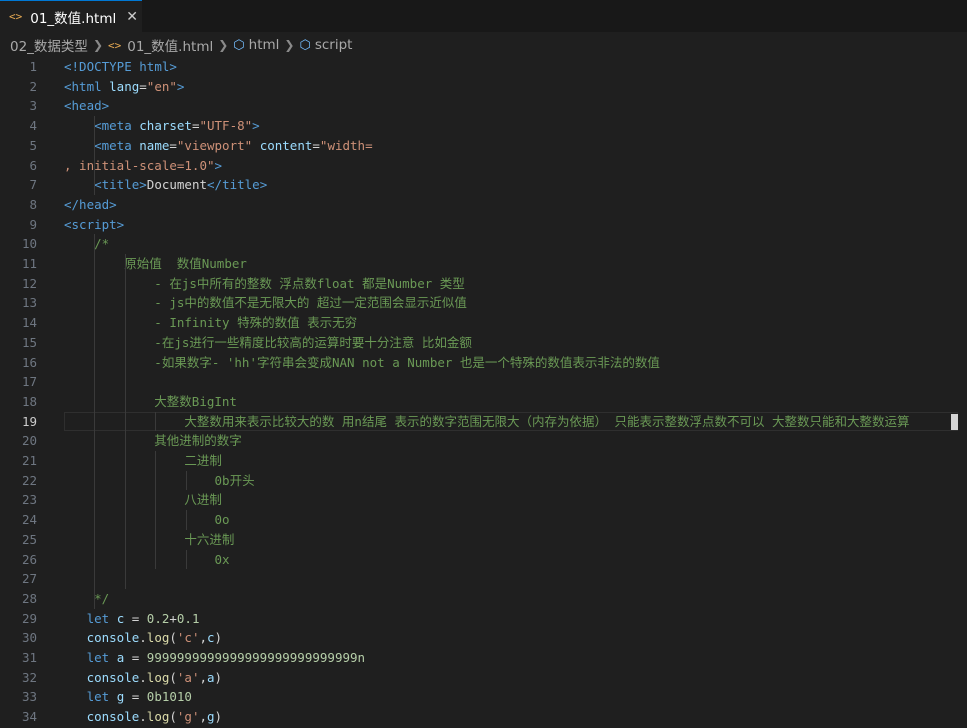 This screenshot has height=728, width=967. Describe the element at coordinates (483, 323) in the screenshot. I see `code-line: 14 - Infinity 特殊的数值 表示无穷` at that location.